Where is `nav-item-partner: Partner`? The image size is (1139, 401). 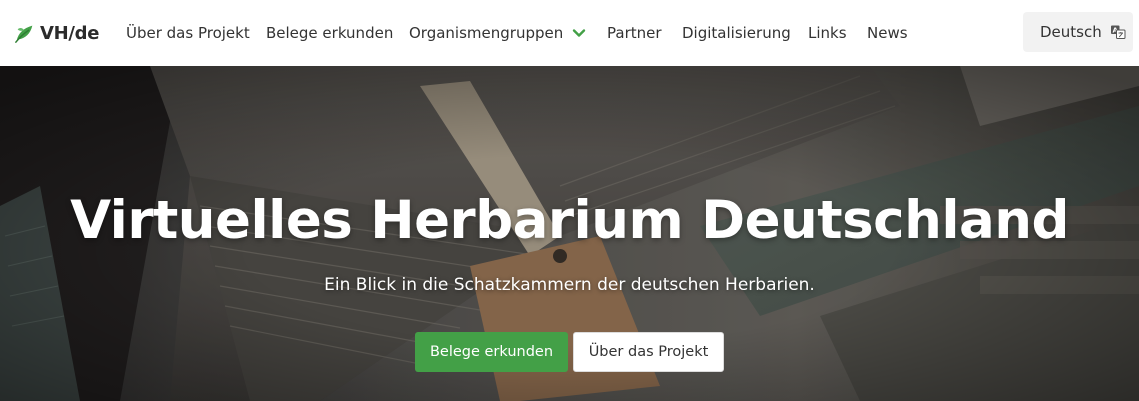 nav-item-partner: Partner is located at coordinates (634, 33).